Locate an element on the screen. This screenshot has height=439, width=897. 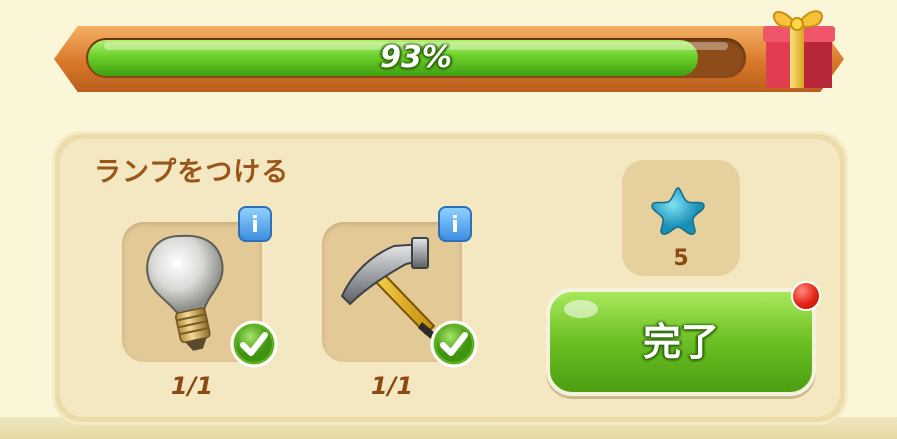
reward-amount: 5 is located at coordinates (681, 258).